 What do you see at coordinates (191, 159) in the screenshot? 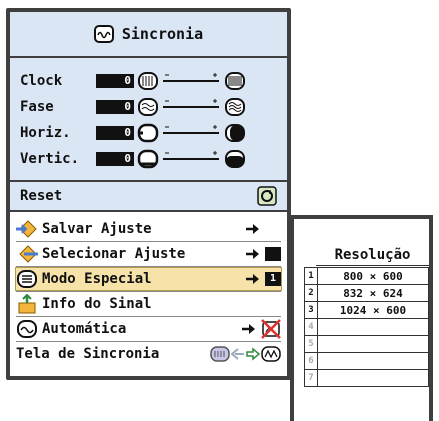
I see `vertical-slider` at bounding box center [191, 159].